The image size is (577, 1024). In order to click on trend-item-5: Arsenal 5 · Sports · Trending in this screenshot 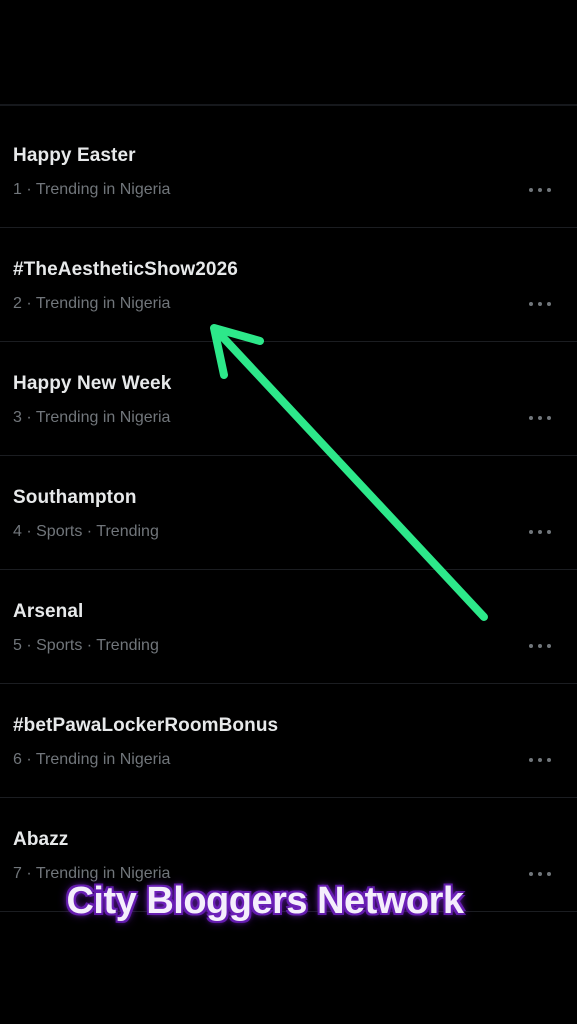, I will do `click(288, 627)`.